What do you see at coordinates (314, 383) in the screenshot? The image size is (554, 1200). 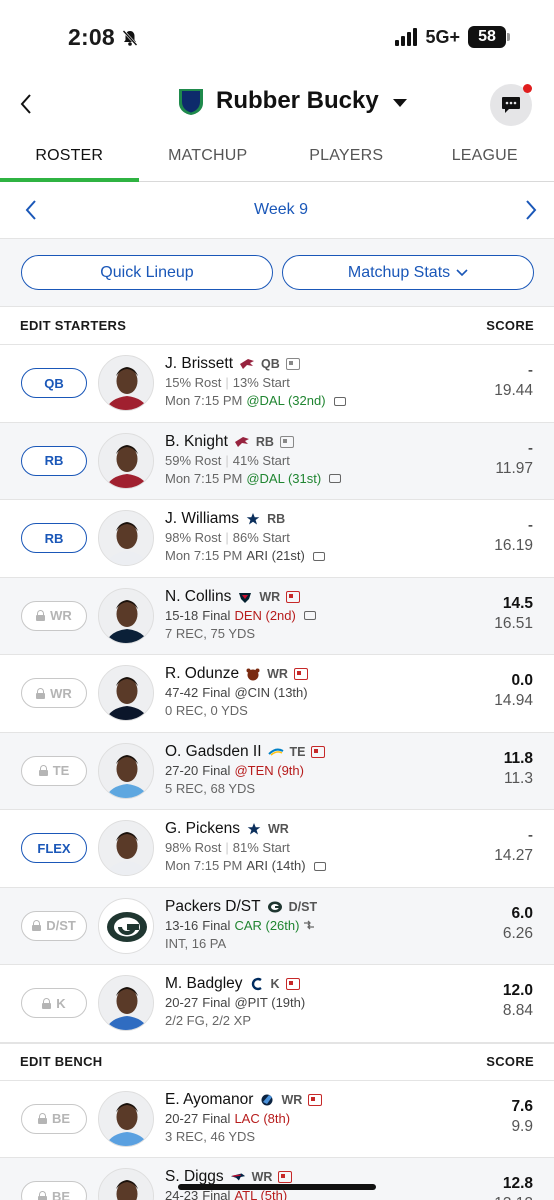 I see `player-subline: 15% Rost | 13% Start` at bounding box center [314, 383].